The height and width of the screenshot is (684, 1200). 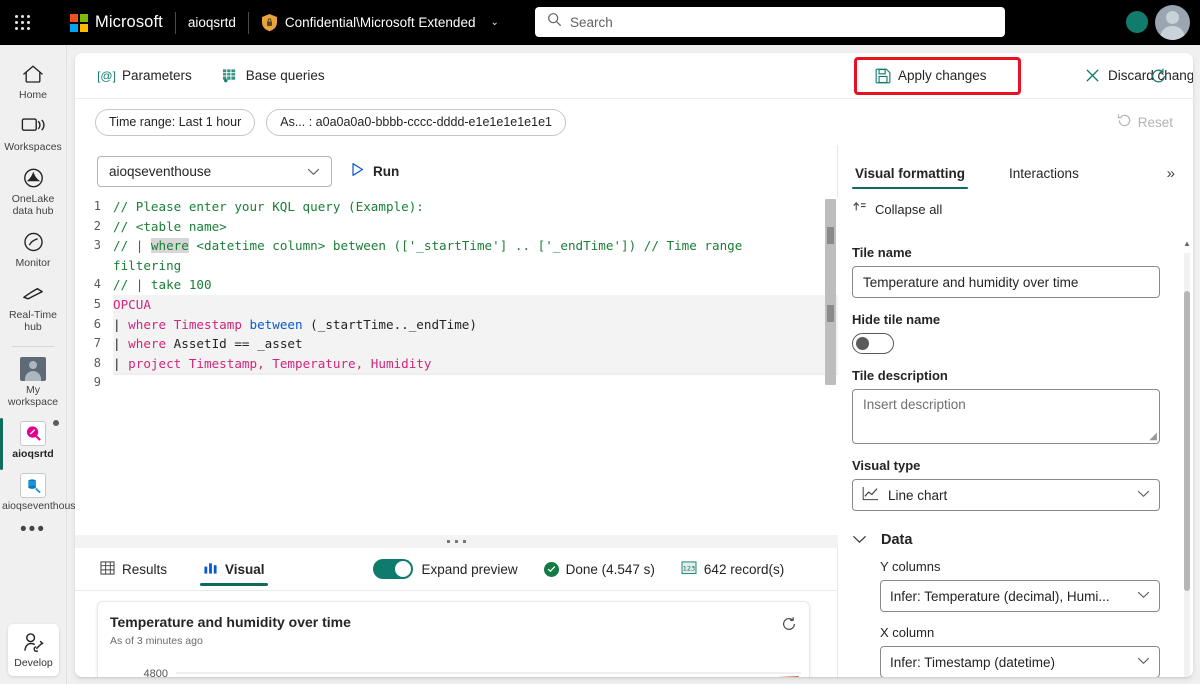 What do you see at coordinates (273, 75) in the screenshot?
I see `base-queries-button: Base queries` at bounding box center [273, 75].